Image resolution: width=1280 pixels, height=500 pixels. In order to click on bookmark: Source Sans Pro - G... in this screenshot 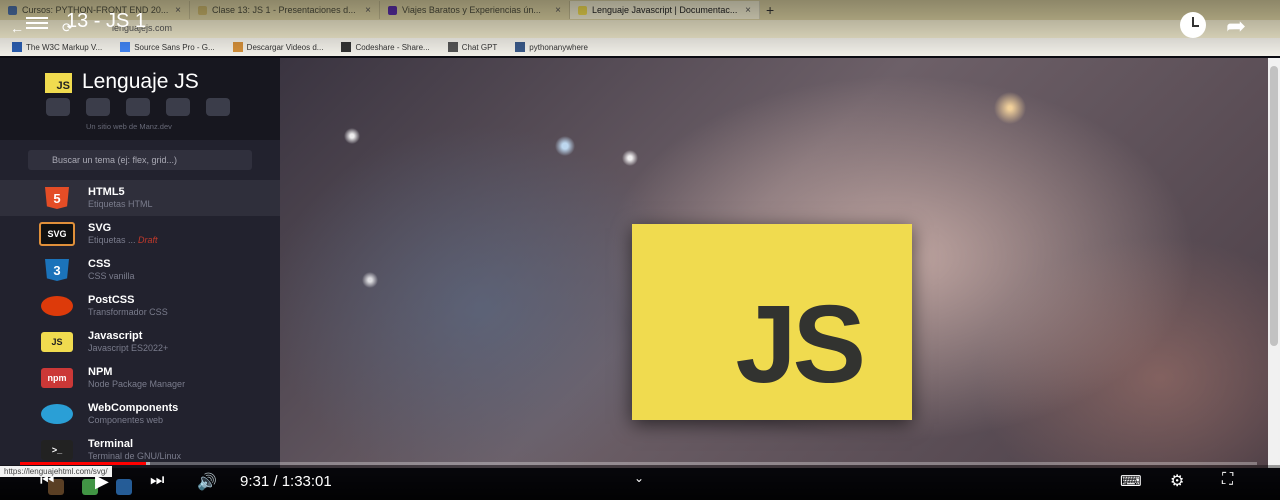, I will do `click(167, 47)`.